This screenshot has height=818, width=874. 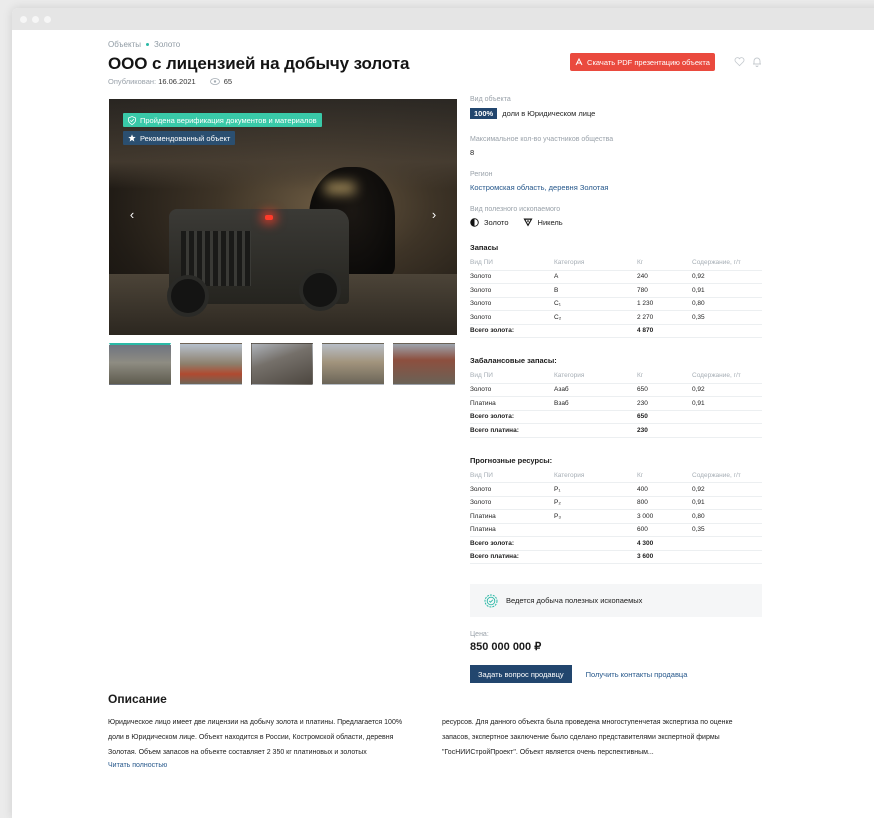 I want to click on half-circle-icon, so click(x=474, y=222).